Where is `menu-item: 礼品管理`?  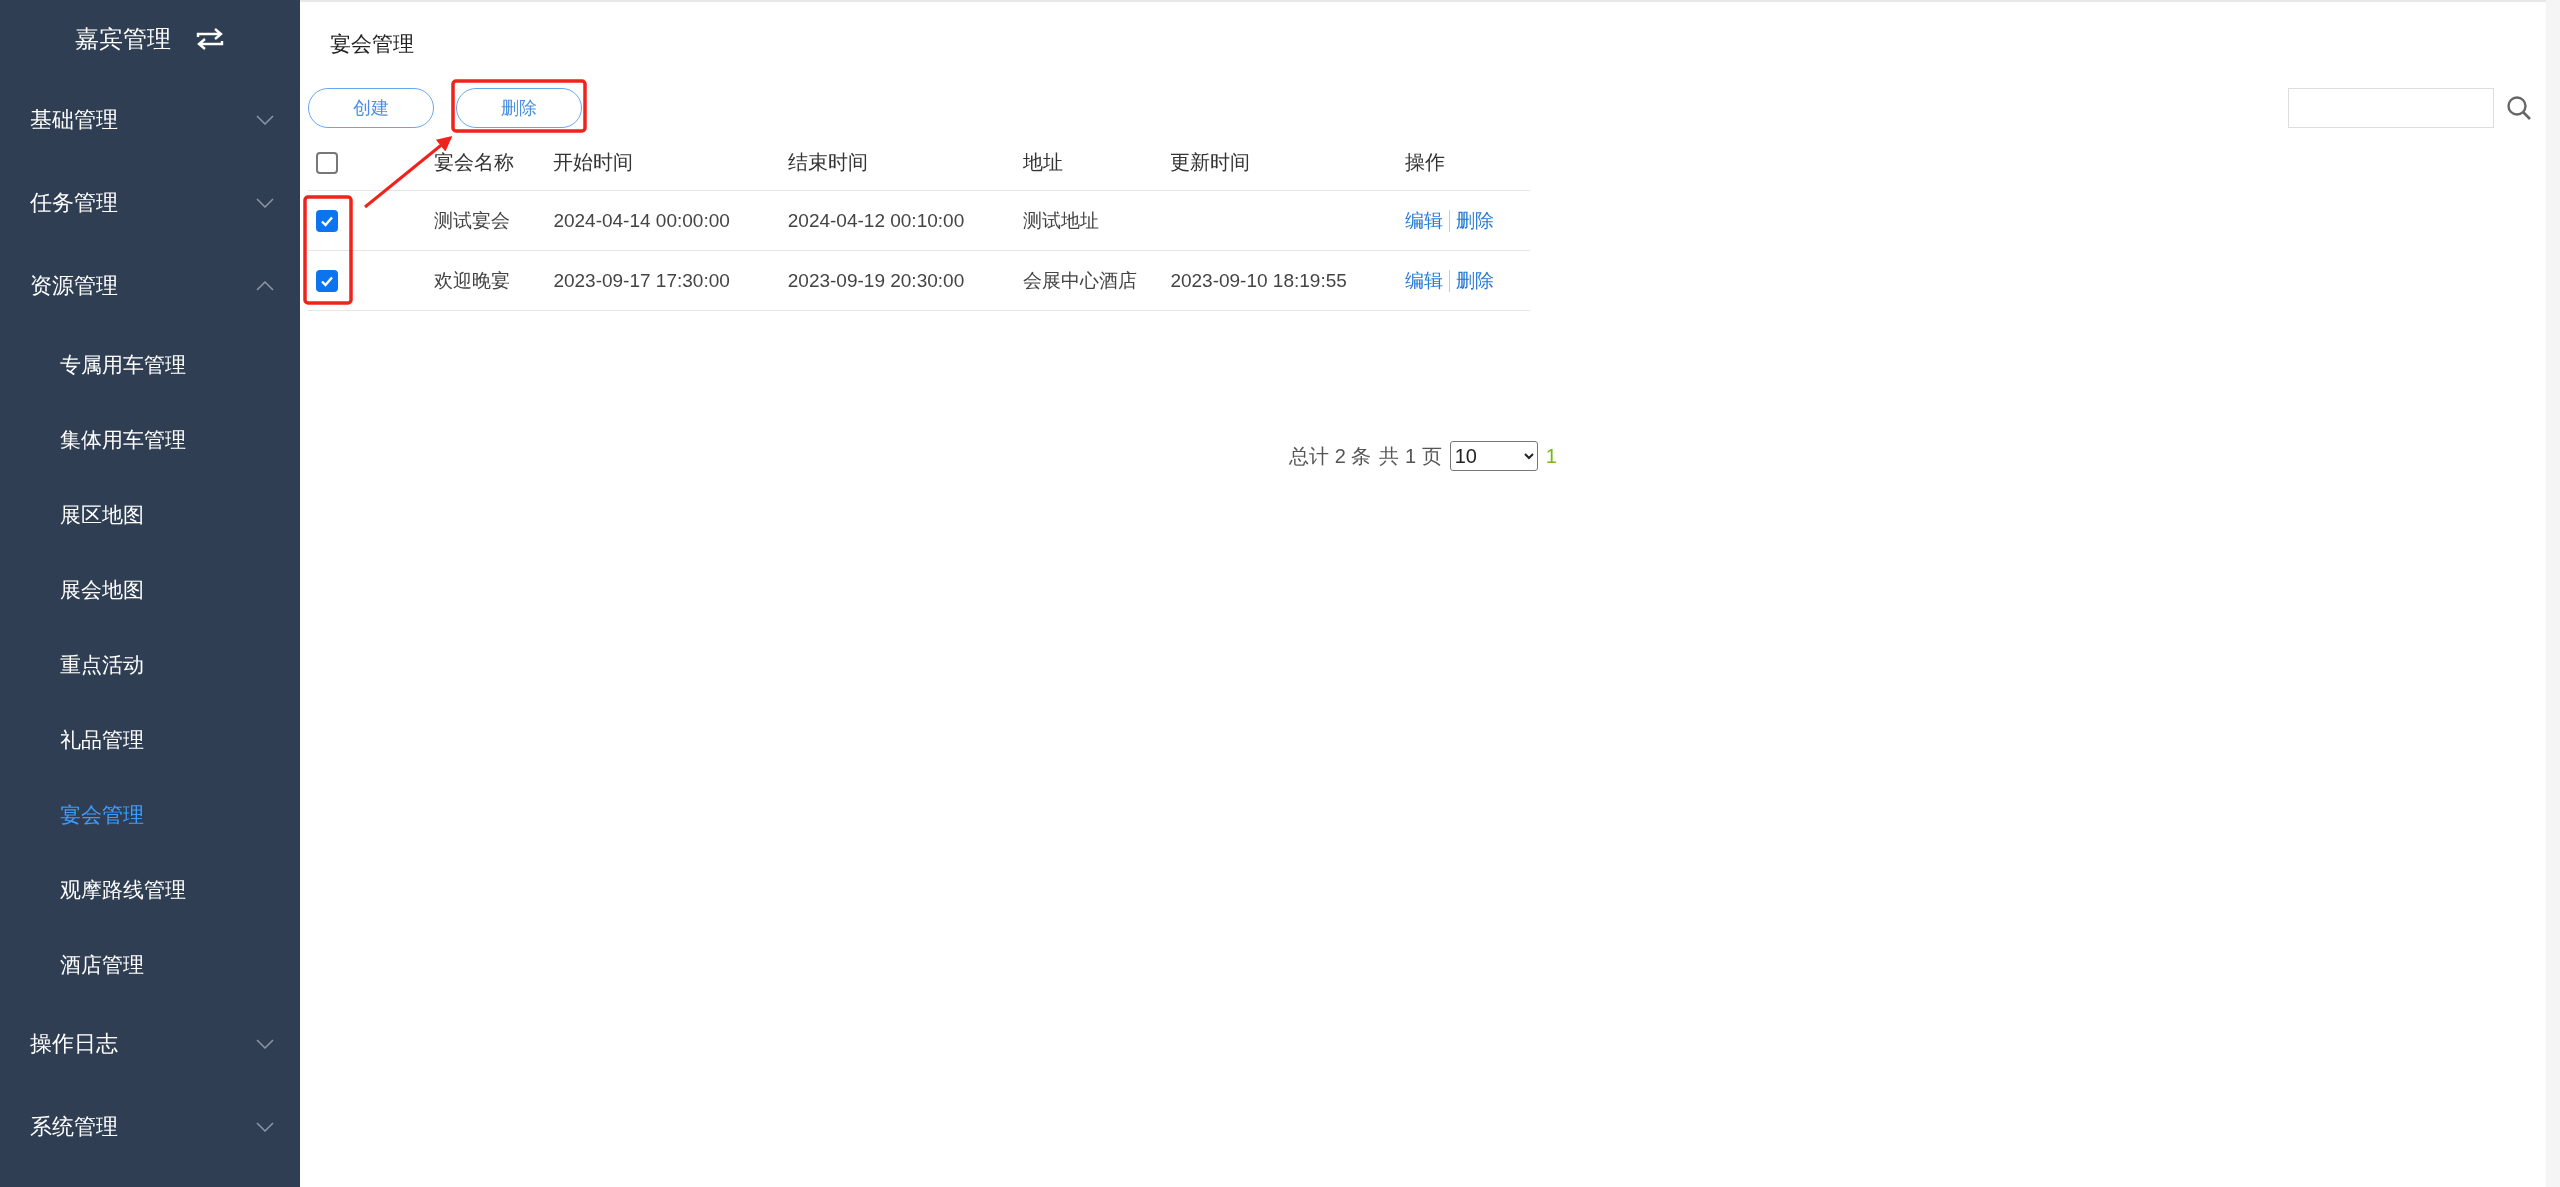
menu-item: 礼品管理 is located at coordinates (150, 739).